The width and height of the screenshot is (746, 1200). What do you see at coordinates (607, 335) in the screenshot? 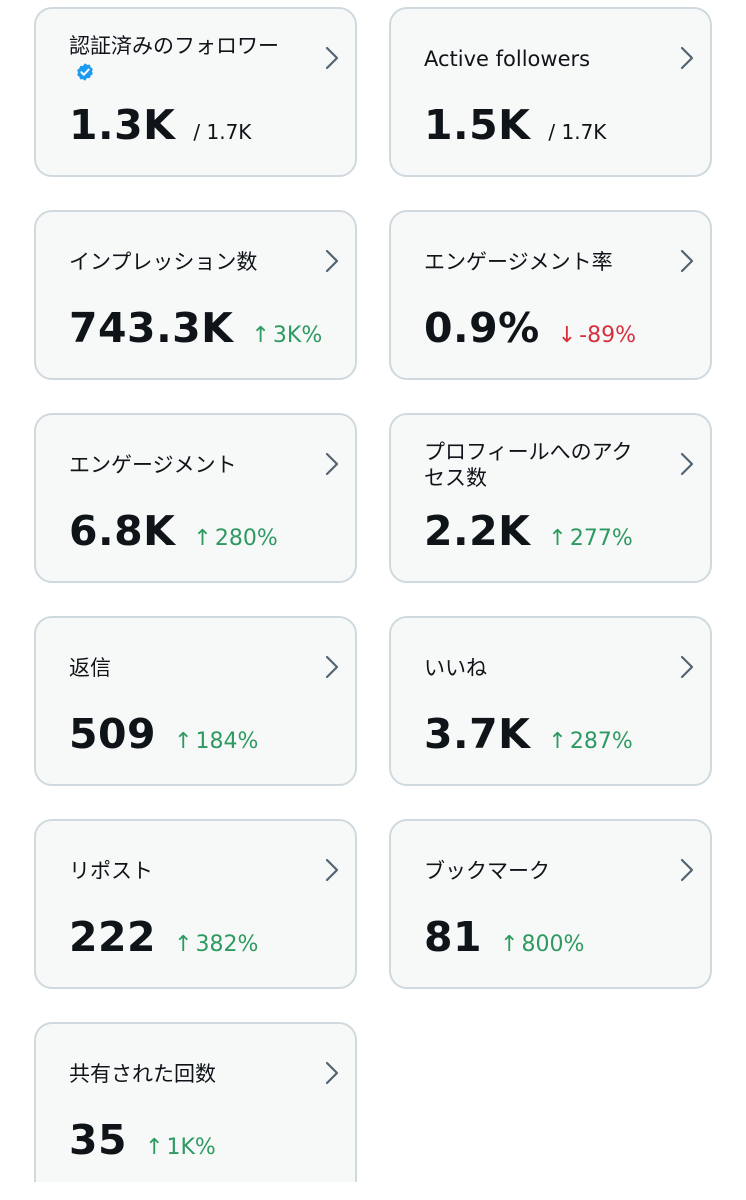
I see `metric-change-value: -89%` at bounding box center [607, 335].